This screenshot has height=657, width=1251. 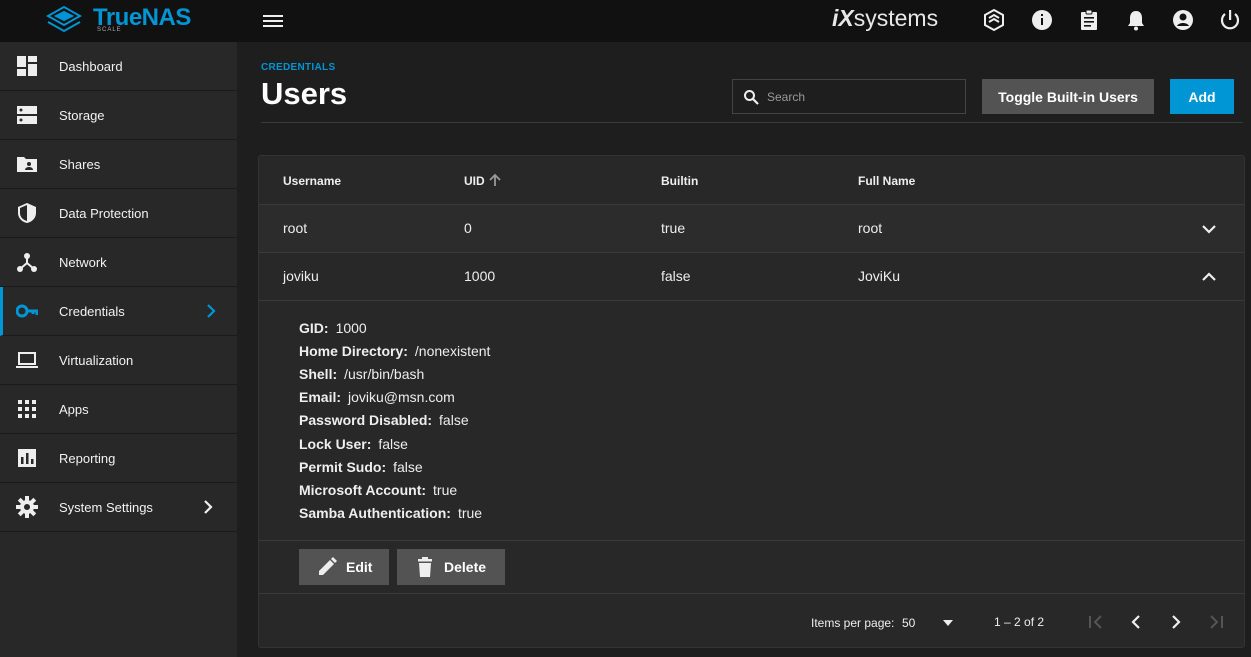 What do you see at coordinates (27, 409) in the screenshot?
I see `apps-grid-icon` at bounding box center [27, 409].